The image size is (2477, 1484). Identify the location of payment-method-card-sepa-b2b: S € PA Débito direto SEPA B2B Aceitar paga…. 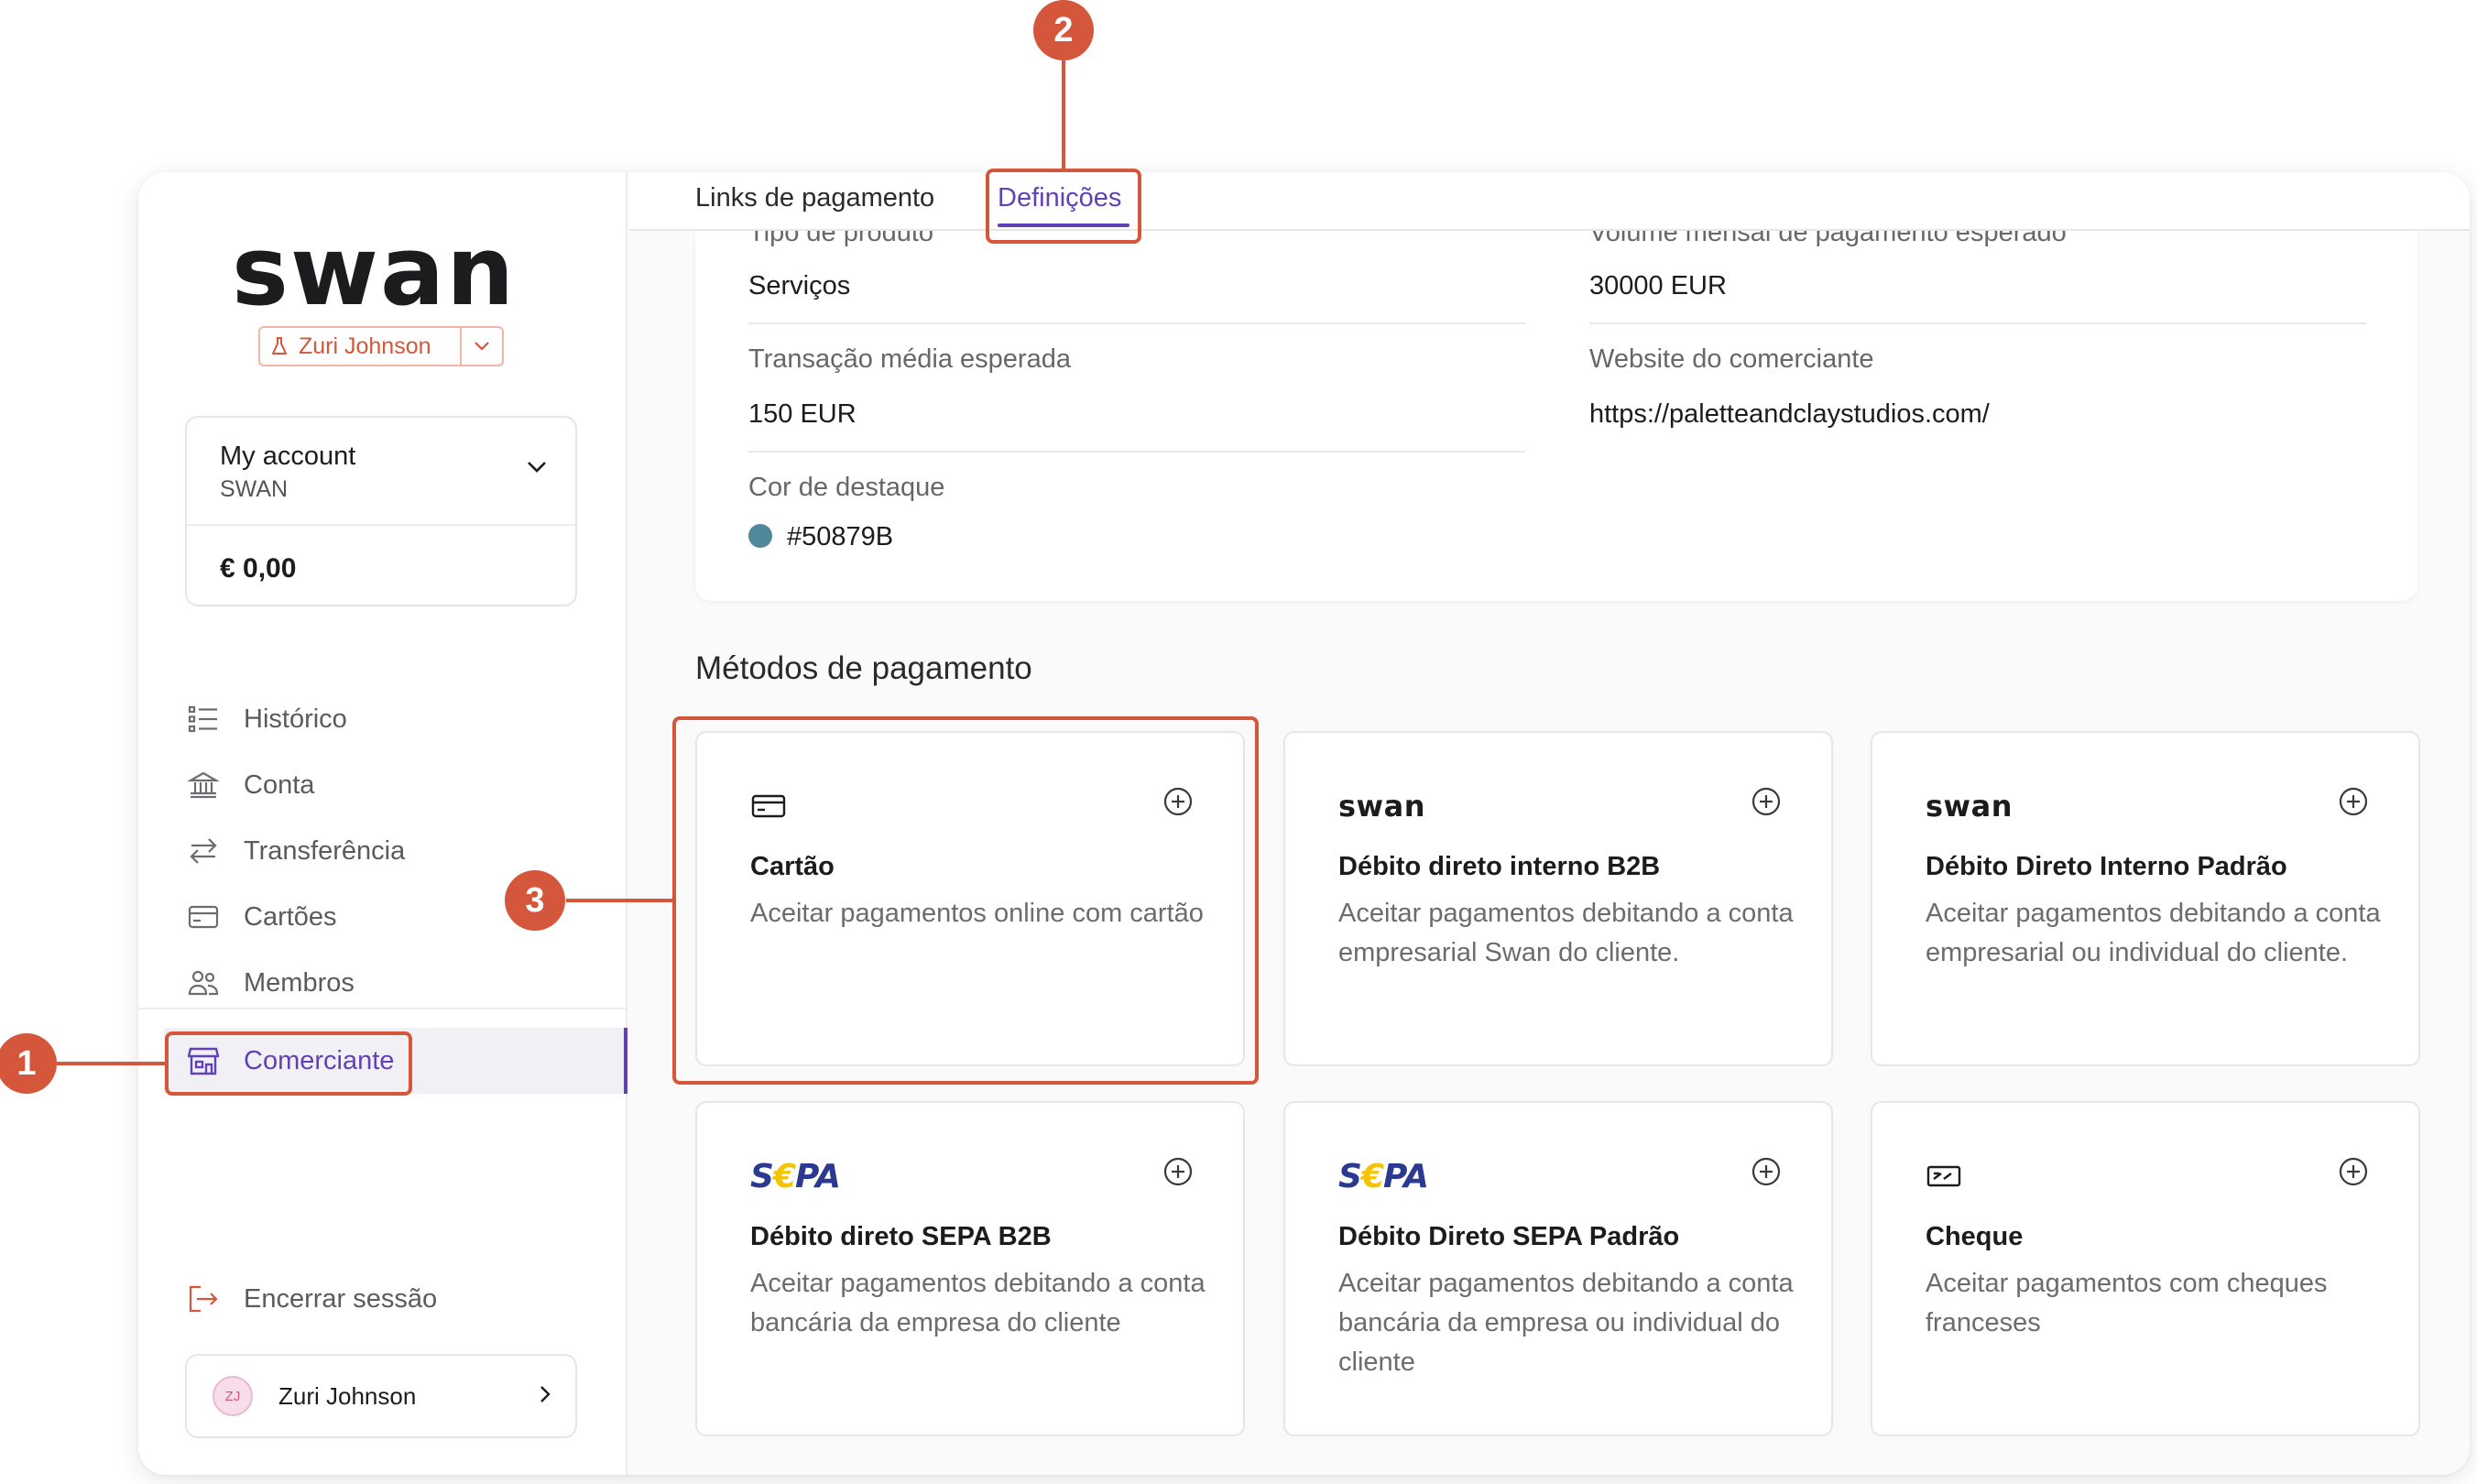
(970, 1269).